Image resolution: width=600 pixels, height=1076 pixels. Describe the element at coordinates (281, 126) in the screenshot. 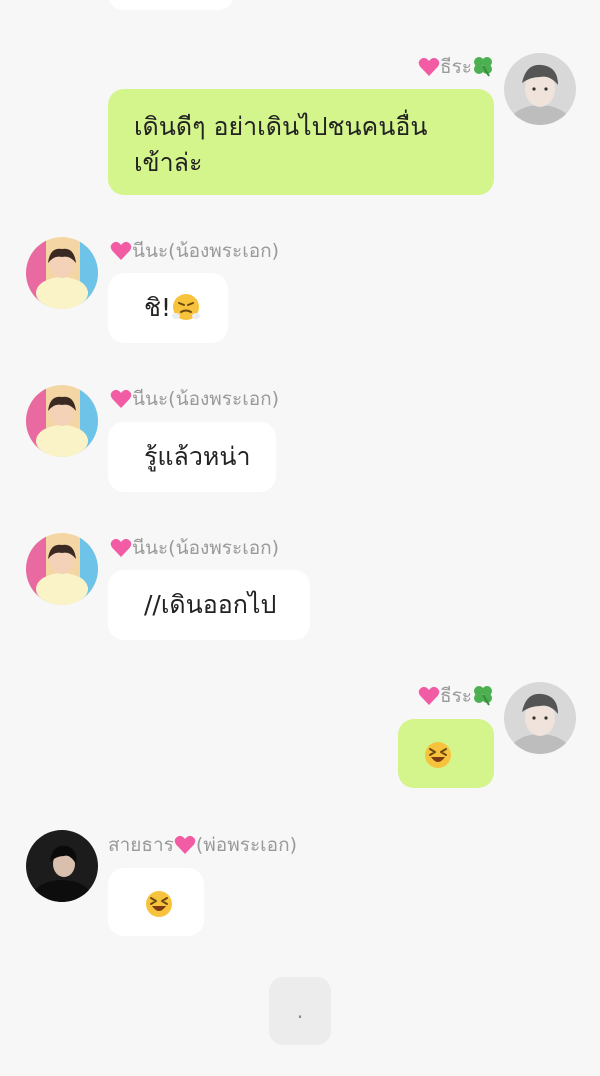

I see `message-text-line-1: เดินดีๆ อย่าเดินไปชนคนอื่น` at that location.